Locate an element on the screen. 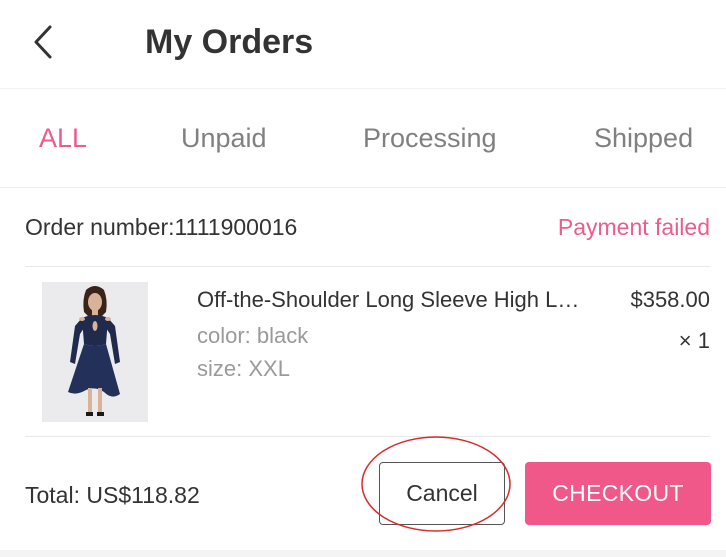 This screenshot has height=557, width=726. page-title: My Orders is located at coordinates (229, 42).